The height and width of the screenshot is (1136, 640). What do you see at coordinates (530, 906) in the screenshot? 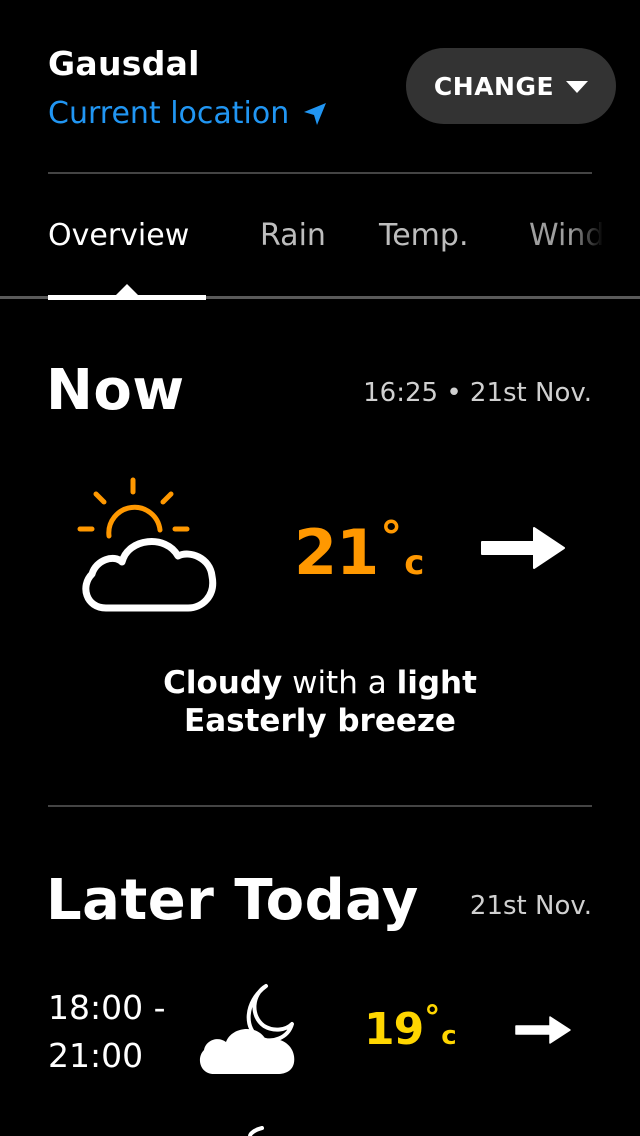
I see `later-today-date: 21st Nov.` at bounding box center [530, 906].